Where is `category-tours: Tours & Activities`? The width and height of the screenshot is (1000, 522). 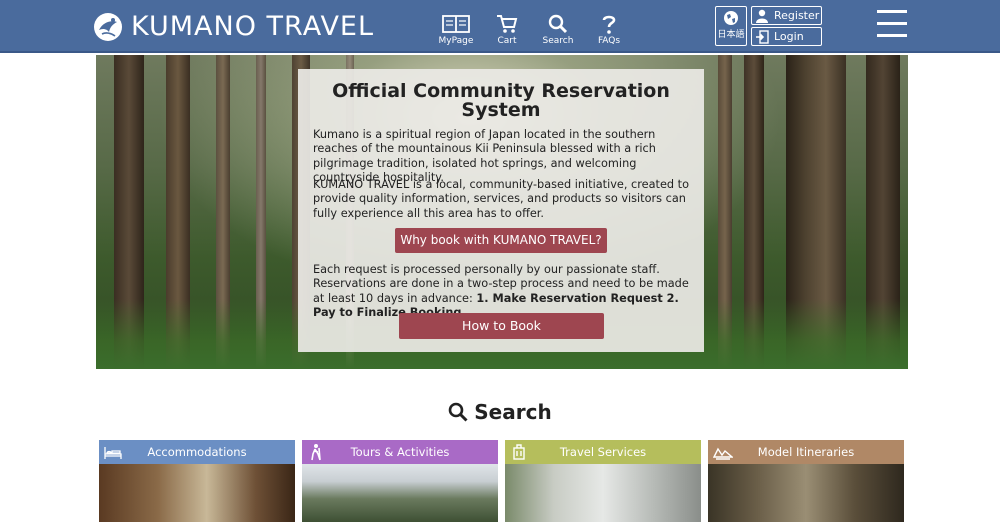
category-tours: Tours & Activities is located at coordinates (400, 481).